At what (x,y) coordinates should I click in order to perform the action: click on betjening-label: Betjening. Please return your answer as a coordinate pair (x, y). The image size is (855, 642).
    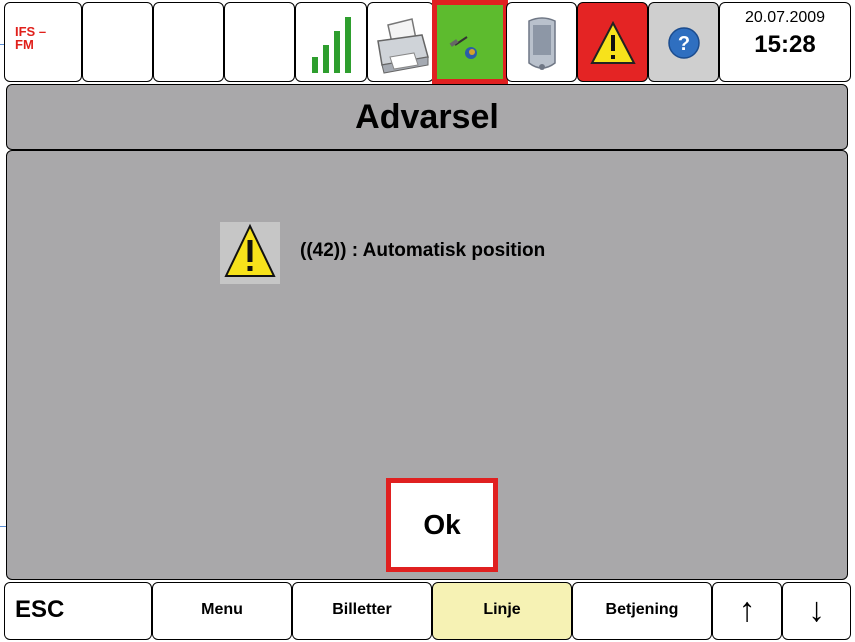
    Looking at the image, I should click on (642, 609).